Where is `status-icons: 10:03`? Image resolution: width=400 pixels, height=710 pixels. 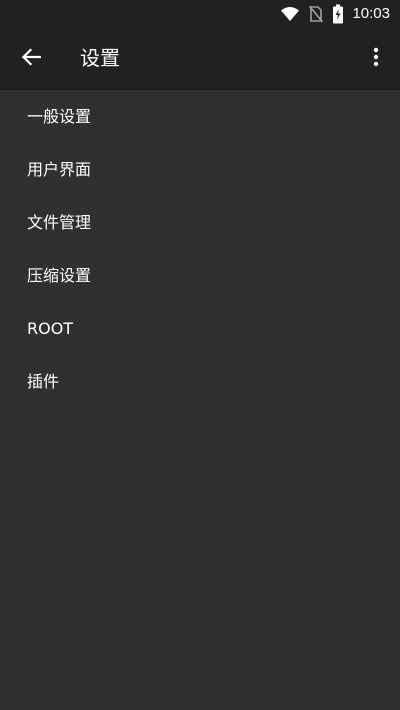 status-icons: 10:03 is located at coordinates (331, 14).